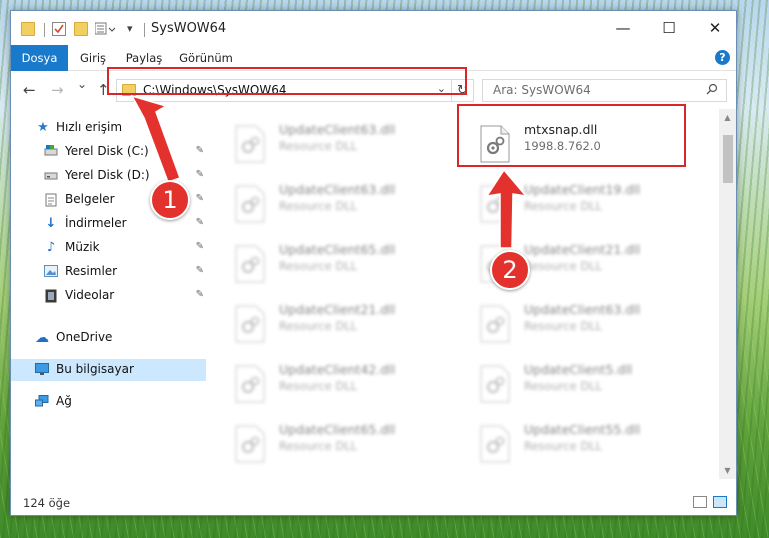 The image size is (769, 538). Describe the element at coordinates (329, 171) in the screenshot. I see `annotation-arrows` at that location.